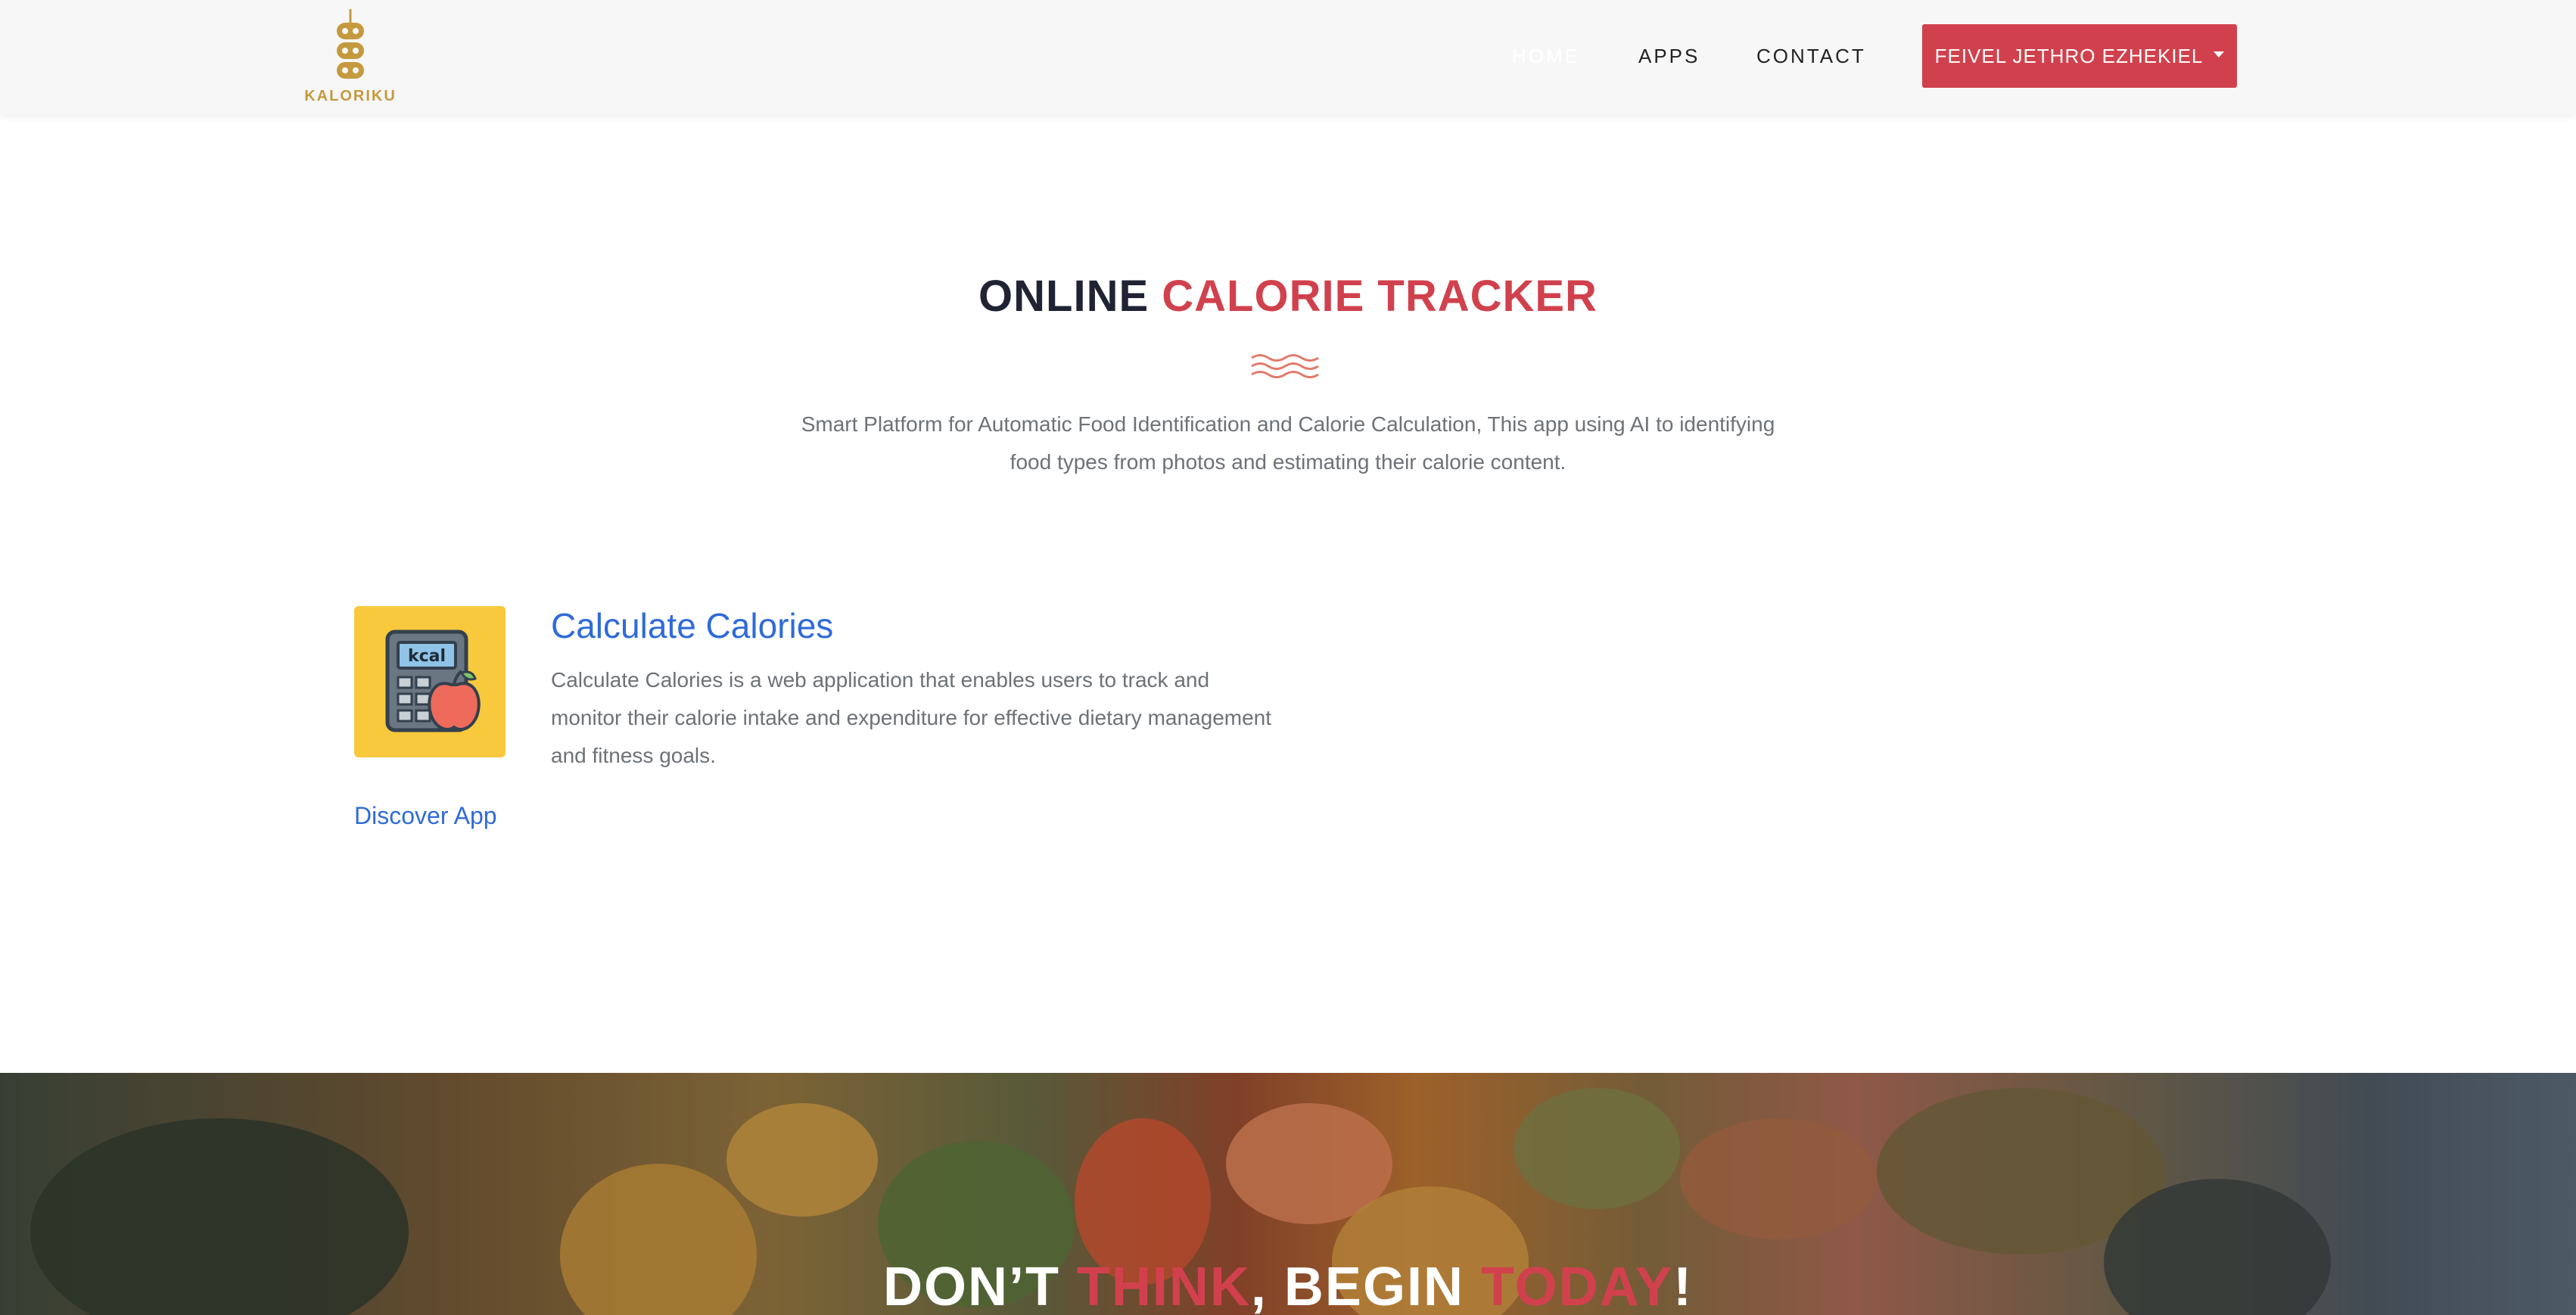 The height and width of the screenshot is (1315, 2576). I want to click on wave-divider-icon, so click(1285, 366).